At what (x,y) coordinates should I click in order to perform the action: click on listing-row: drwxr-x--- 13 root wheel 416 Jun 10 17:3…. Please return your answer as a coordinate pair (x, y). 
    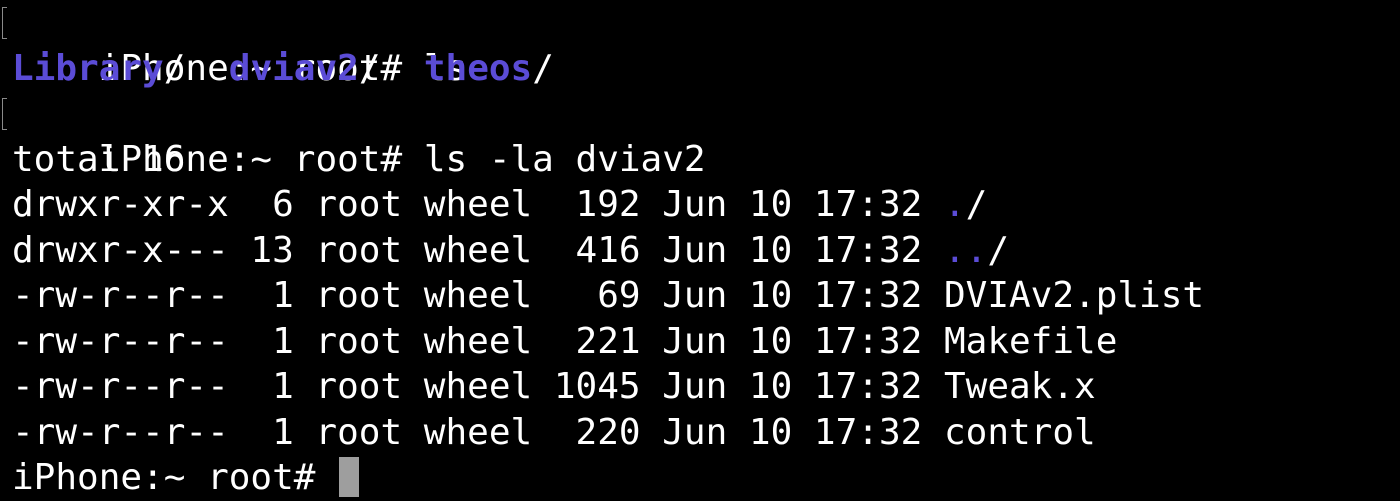
    Looking at the image, I should click on (700, 251).